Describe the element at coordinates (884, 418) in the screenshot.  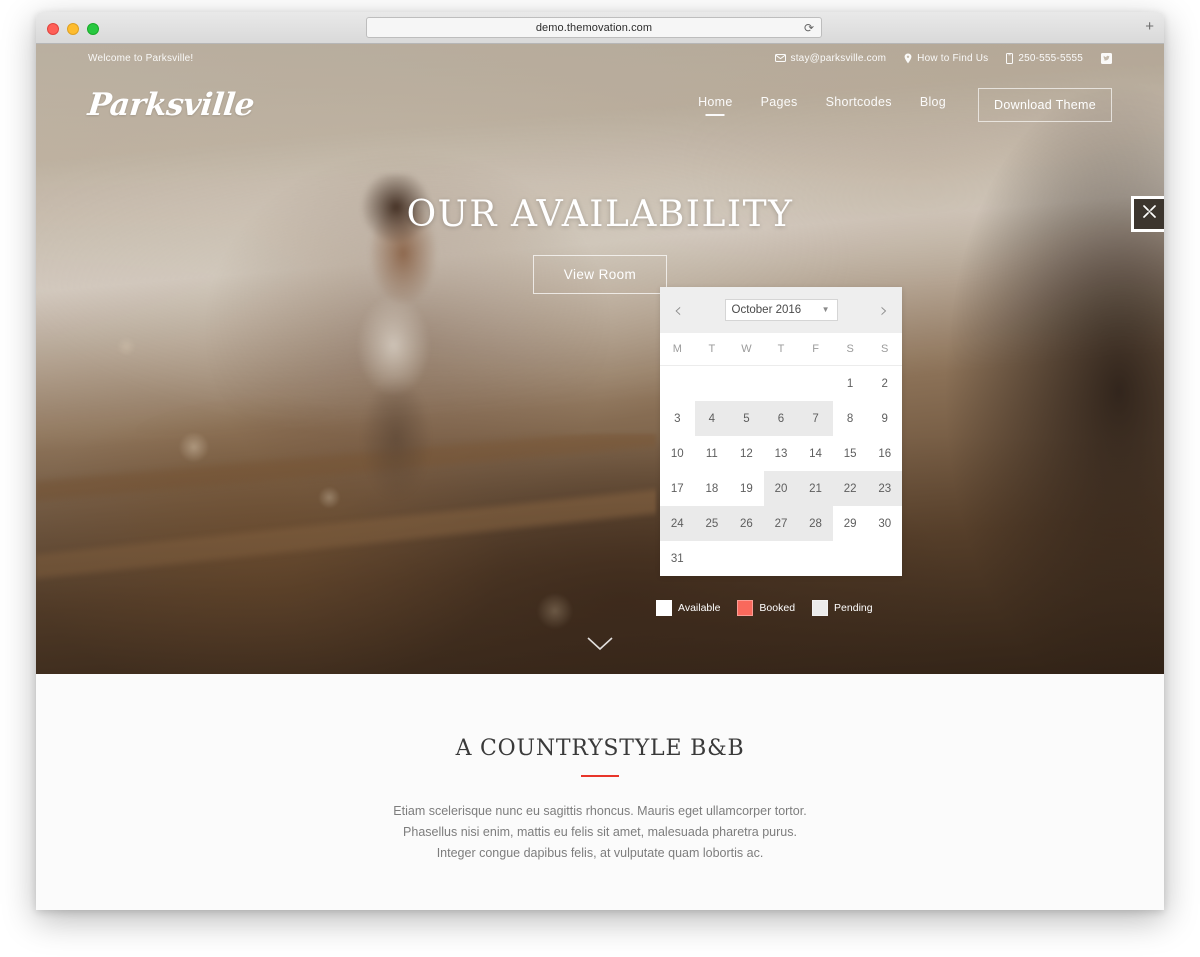
I see `calendar-day-cell: 9` at that location.